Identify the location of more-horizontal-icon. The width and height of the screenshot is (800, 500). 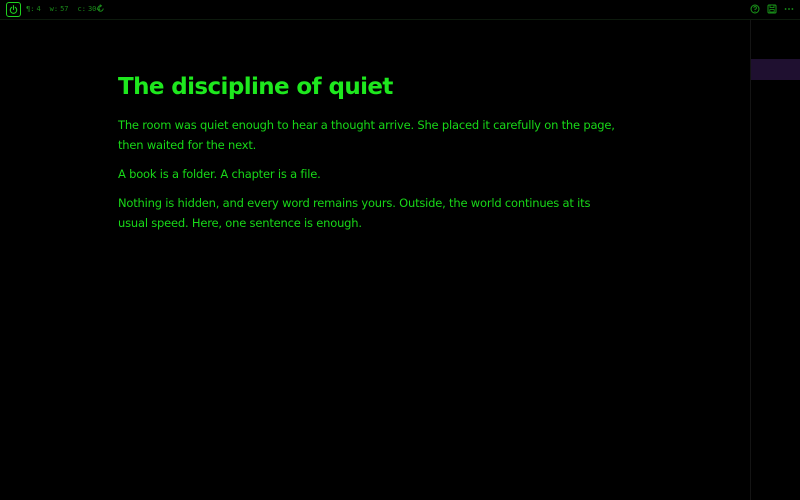
(789, 9).